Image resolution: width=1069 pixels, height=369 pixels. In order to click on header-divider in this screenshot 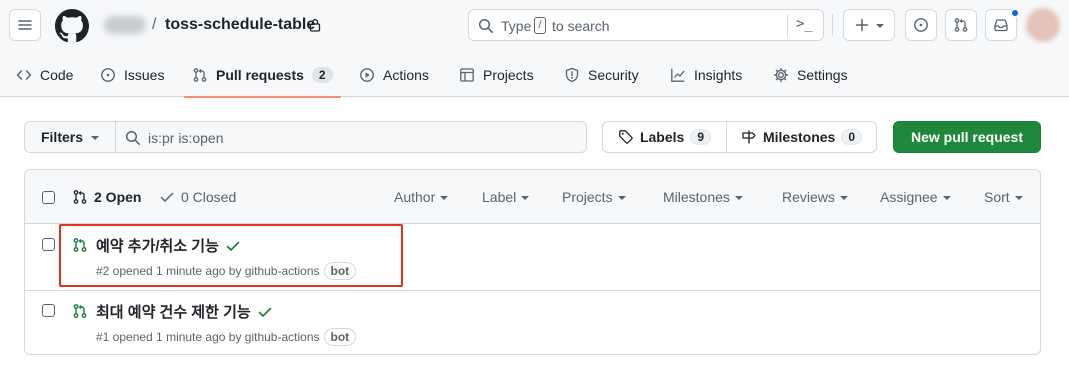, I will do `click(832, 25)`.